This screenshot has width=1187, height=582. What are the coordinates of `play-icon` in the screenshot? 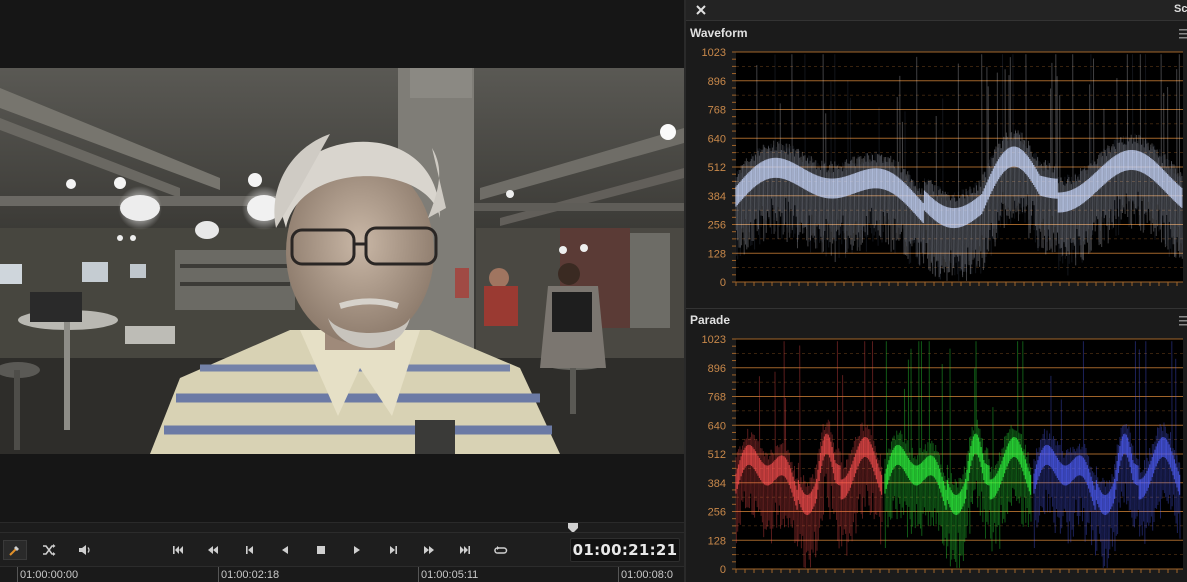 It's located at (357, 550).